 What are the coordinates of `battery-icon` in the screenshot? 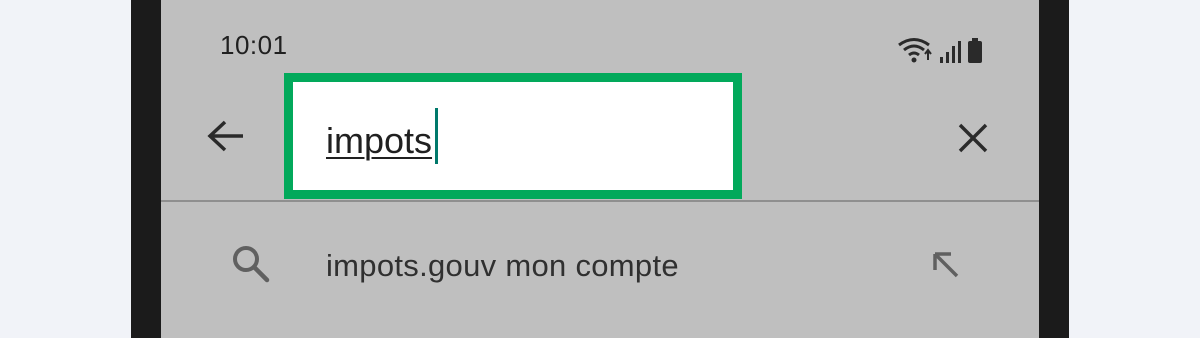 It's located at (975, 51).